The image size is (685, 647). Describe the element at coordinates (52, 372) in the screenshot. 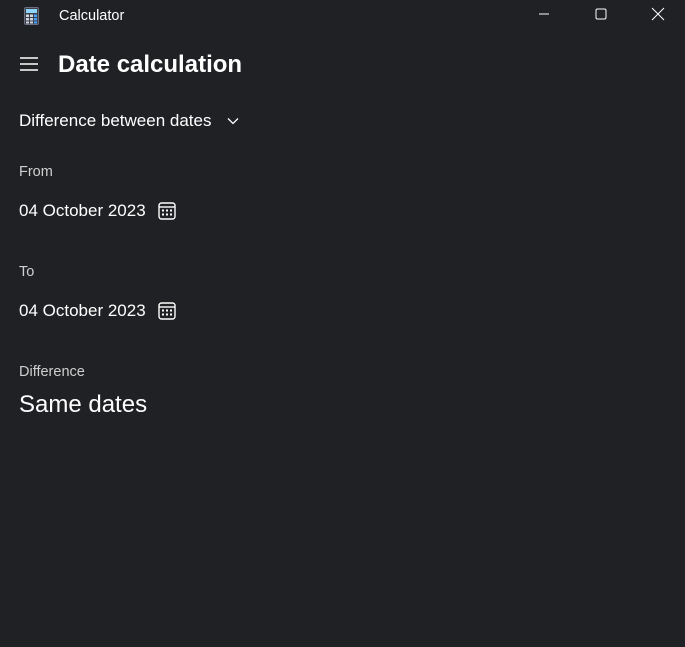

I see `difference-label: Difference` at that location.